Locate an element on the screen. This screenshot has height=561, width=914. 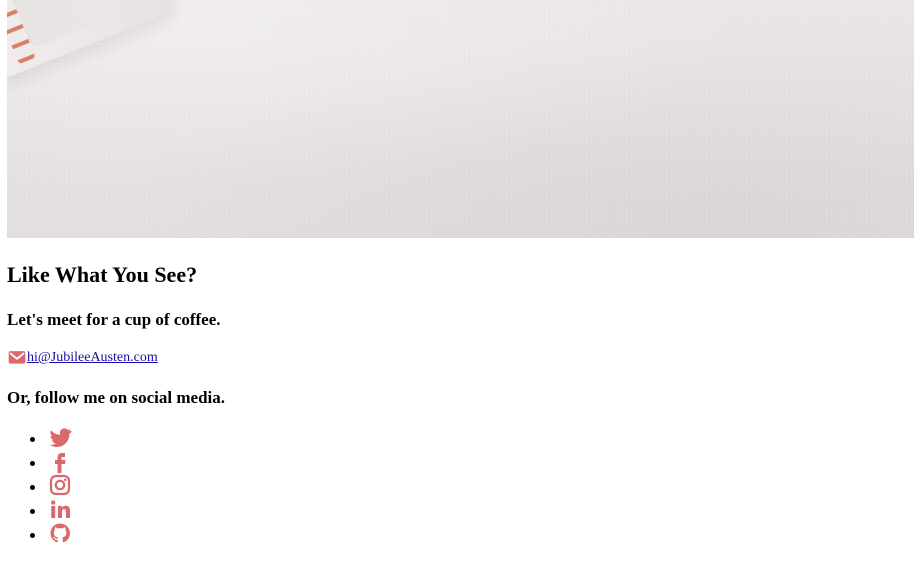
instagram-icon is located at coordinates (60, 485).